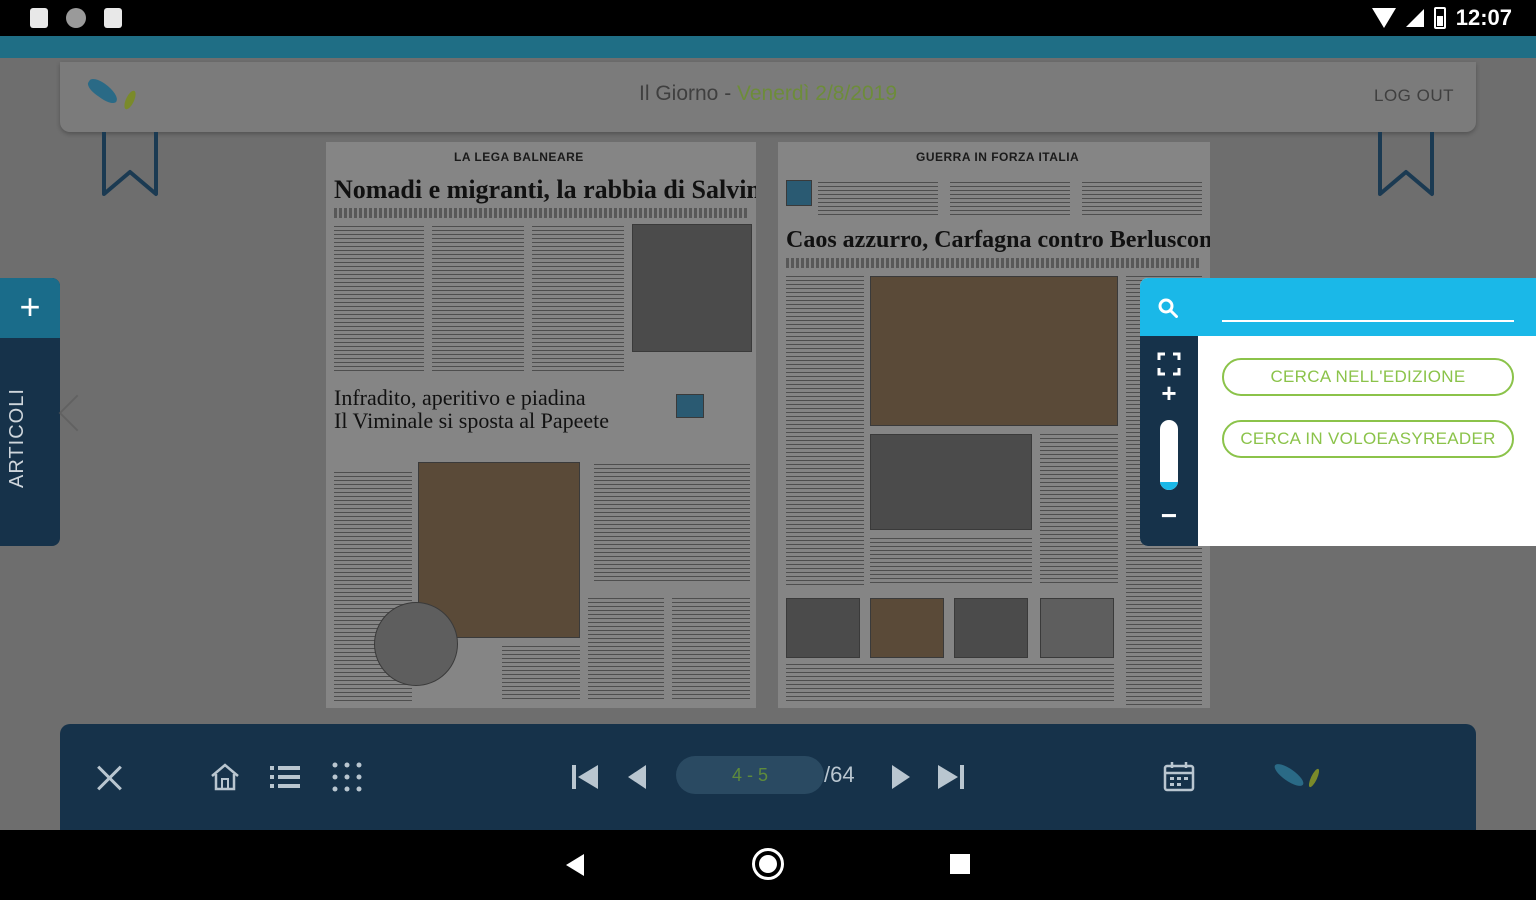 The width and height of the screenshot is (1536, 900). I want to click on search-edition-button: CERCA NELL'EDIZIONE, so click(1368, 377).